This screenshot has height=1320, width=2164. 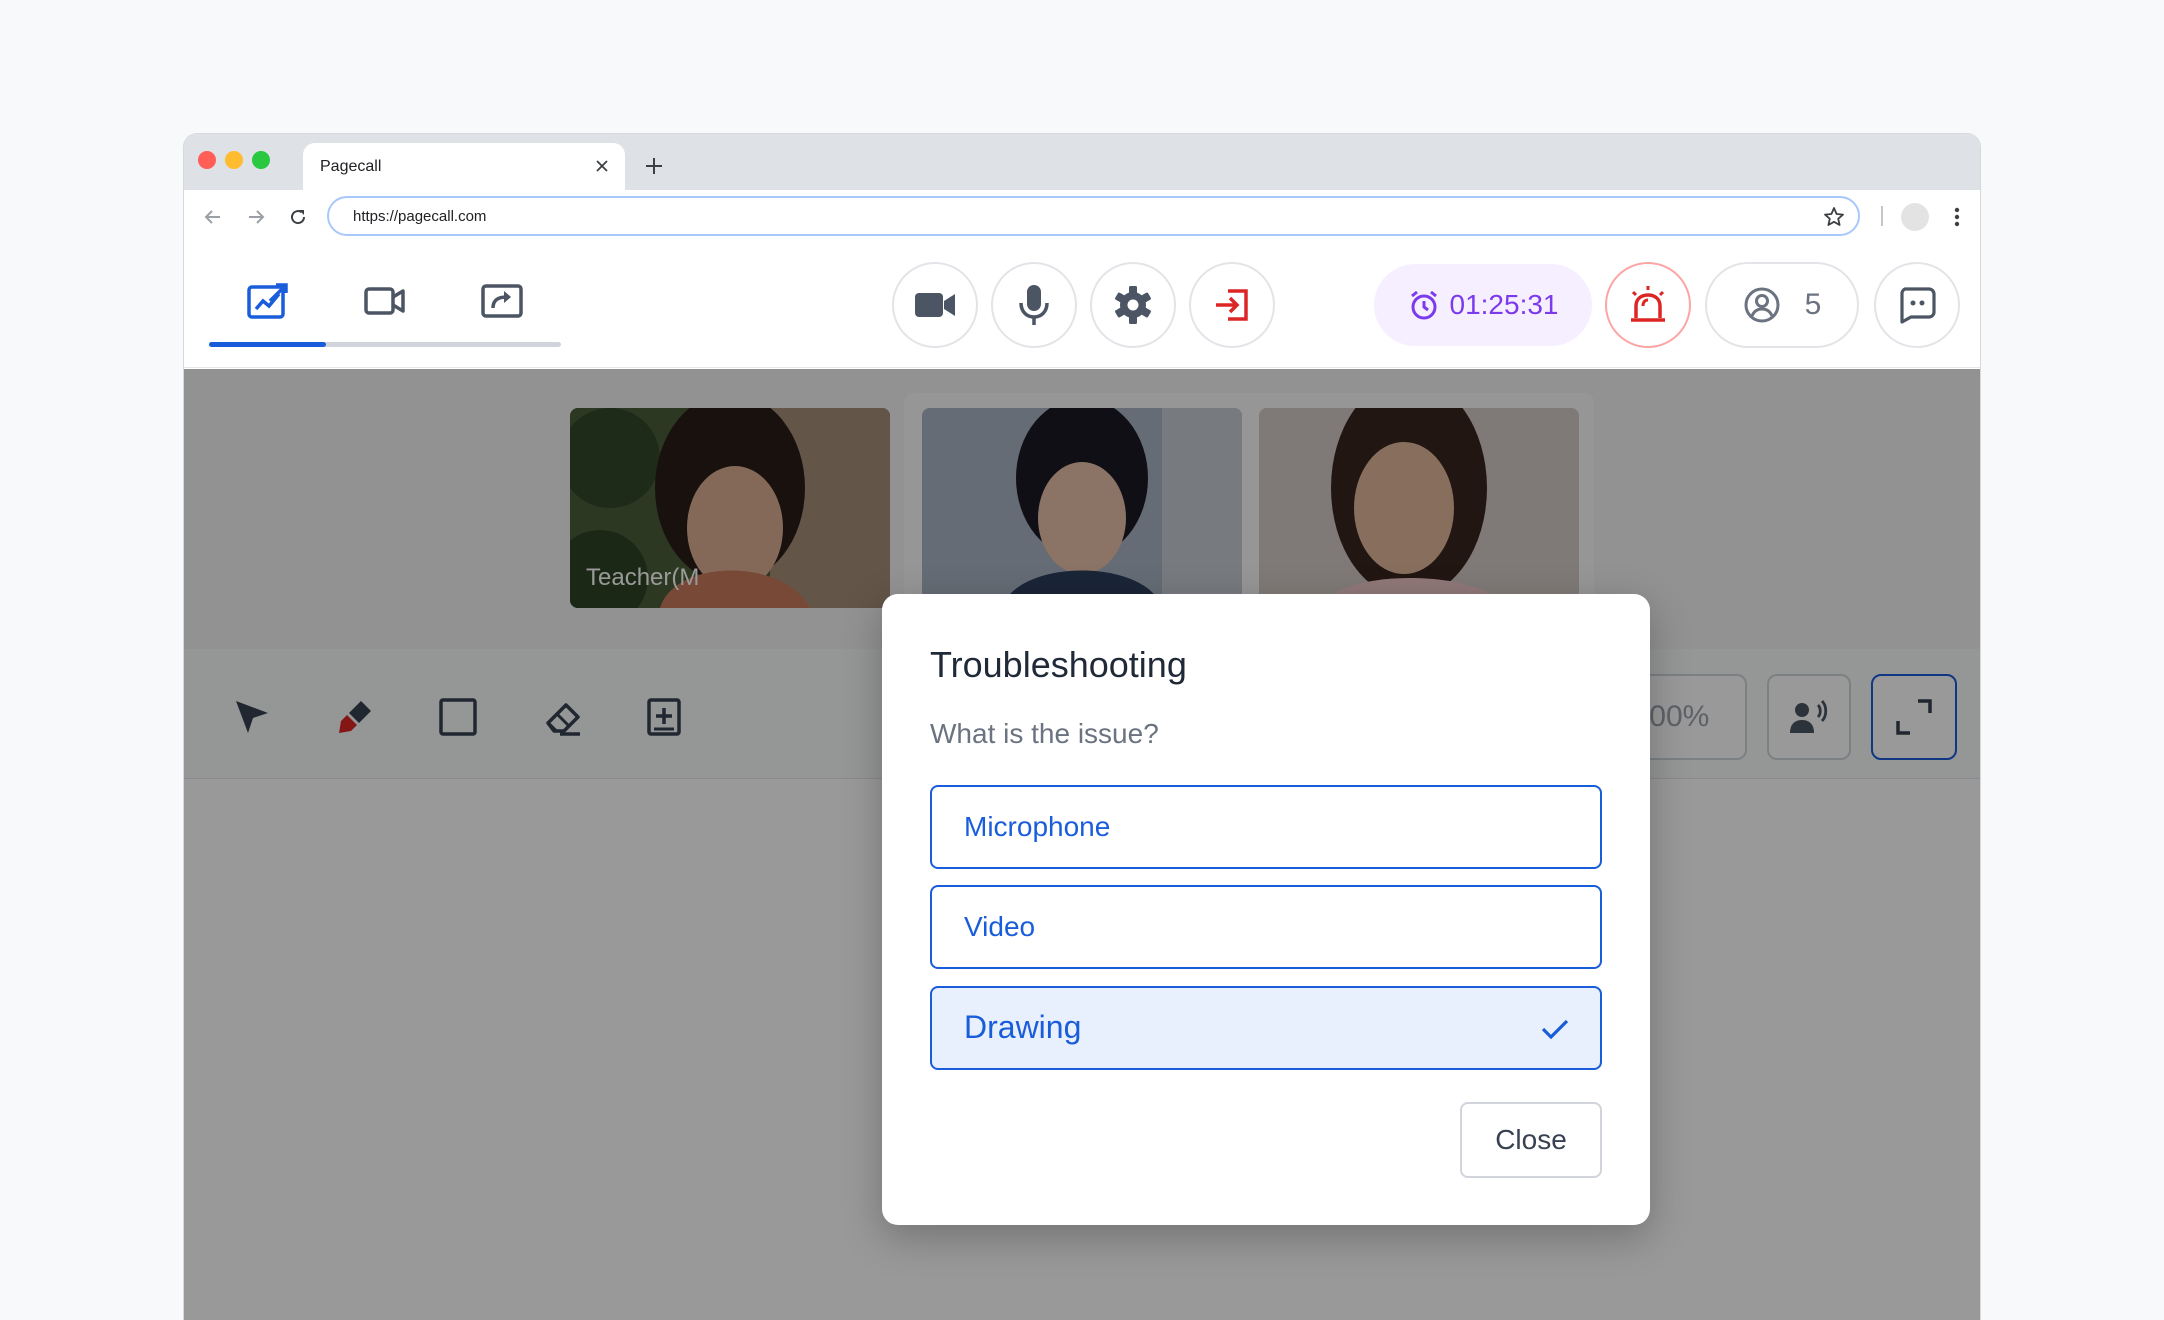 I want to click on camera-icon, so click(x=935, y=305).